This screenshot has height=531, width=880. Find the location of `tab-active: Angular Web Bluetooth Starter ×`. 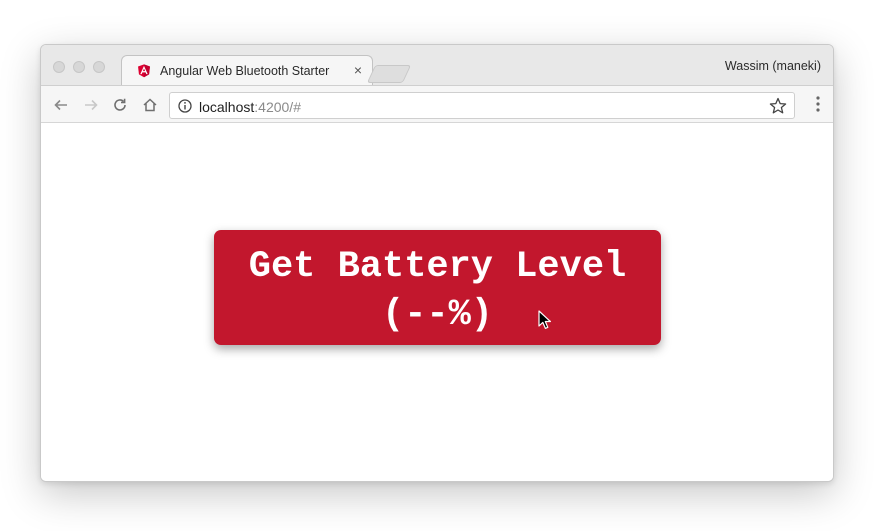

tab-active: Angular Web Bluetooth Starter × is located at coordinates (247, 70).